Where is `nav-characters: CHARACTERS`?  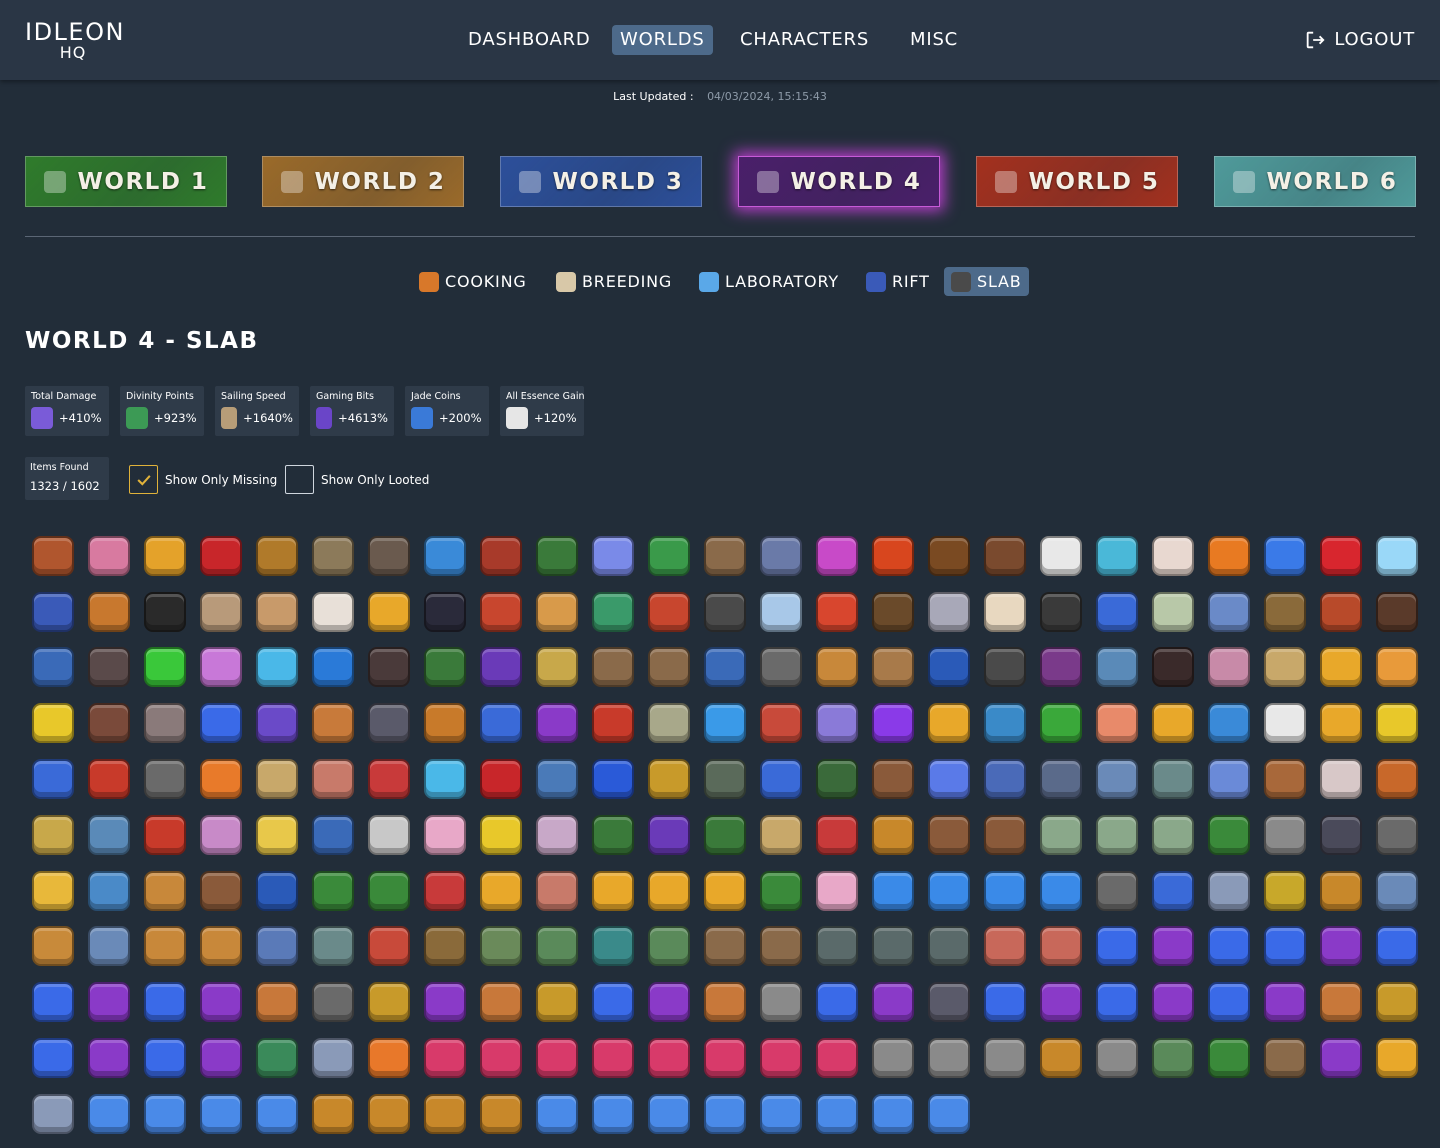 nav-characters: CHARACTERS is located at coordinates (804, 40).